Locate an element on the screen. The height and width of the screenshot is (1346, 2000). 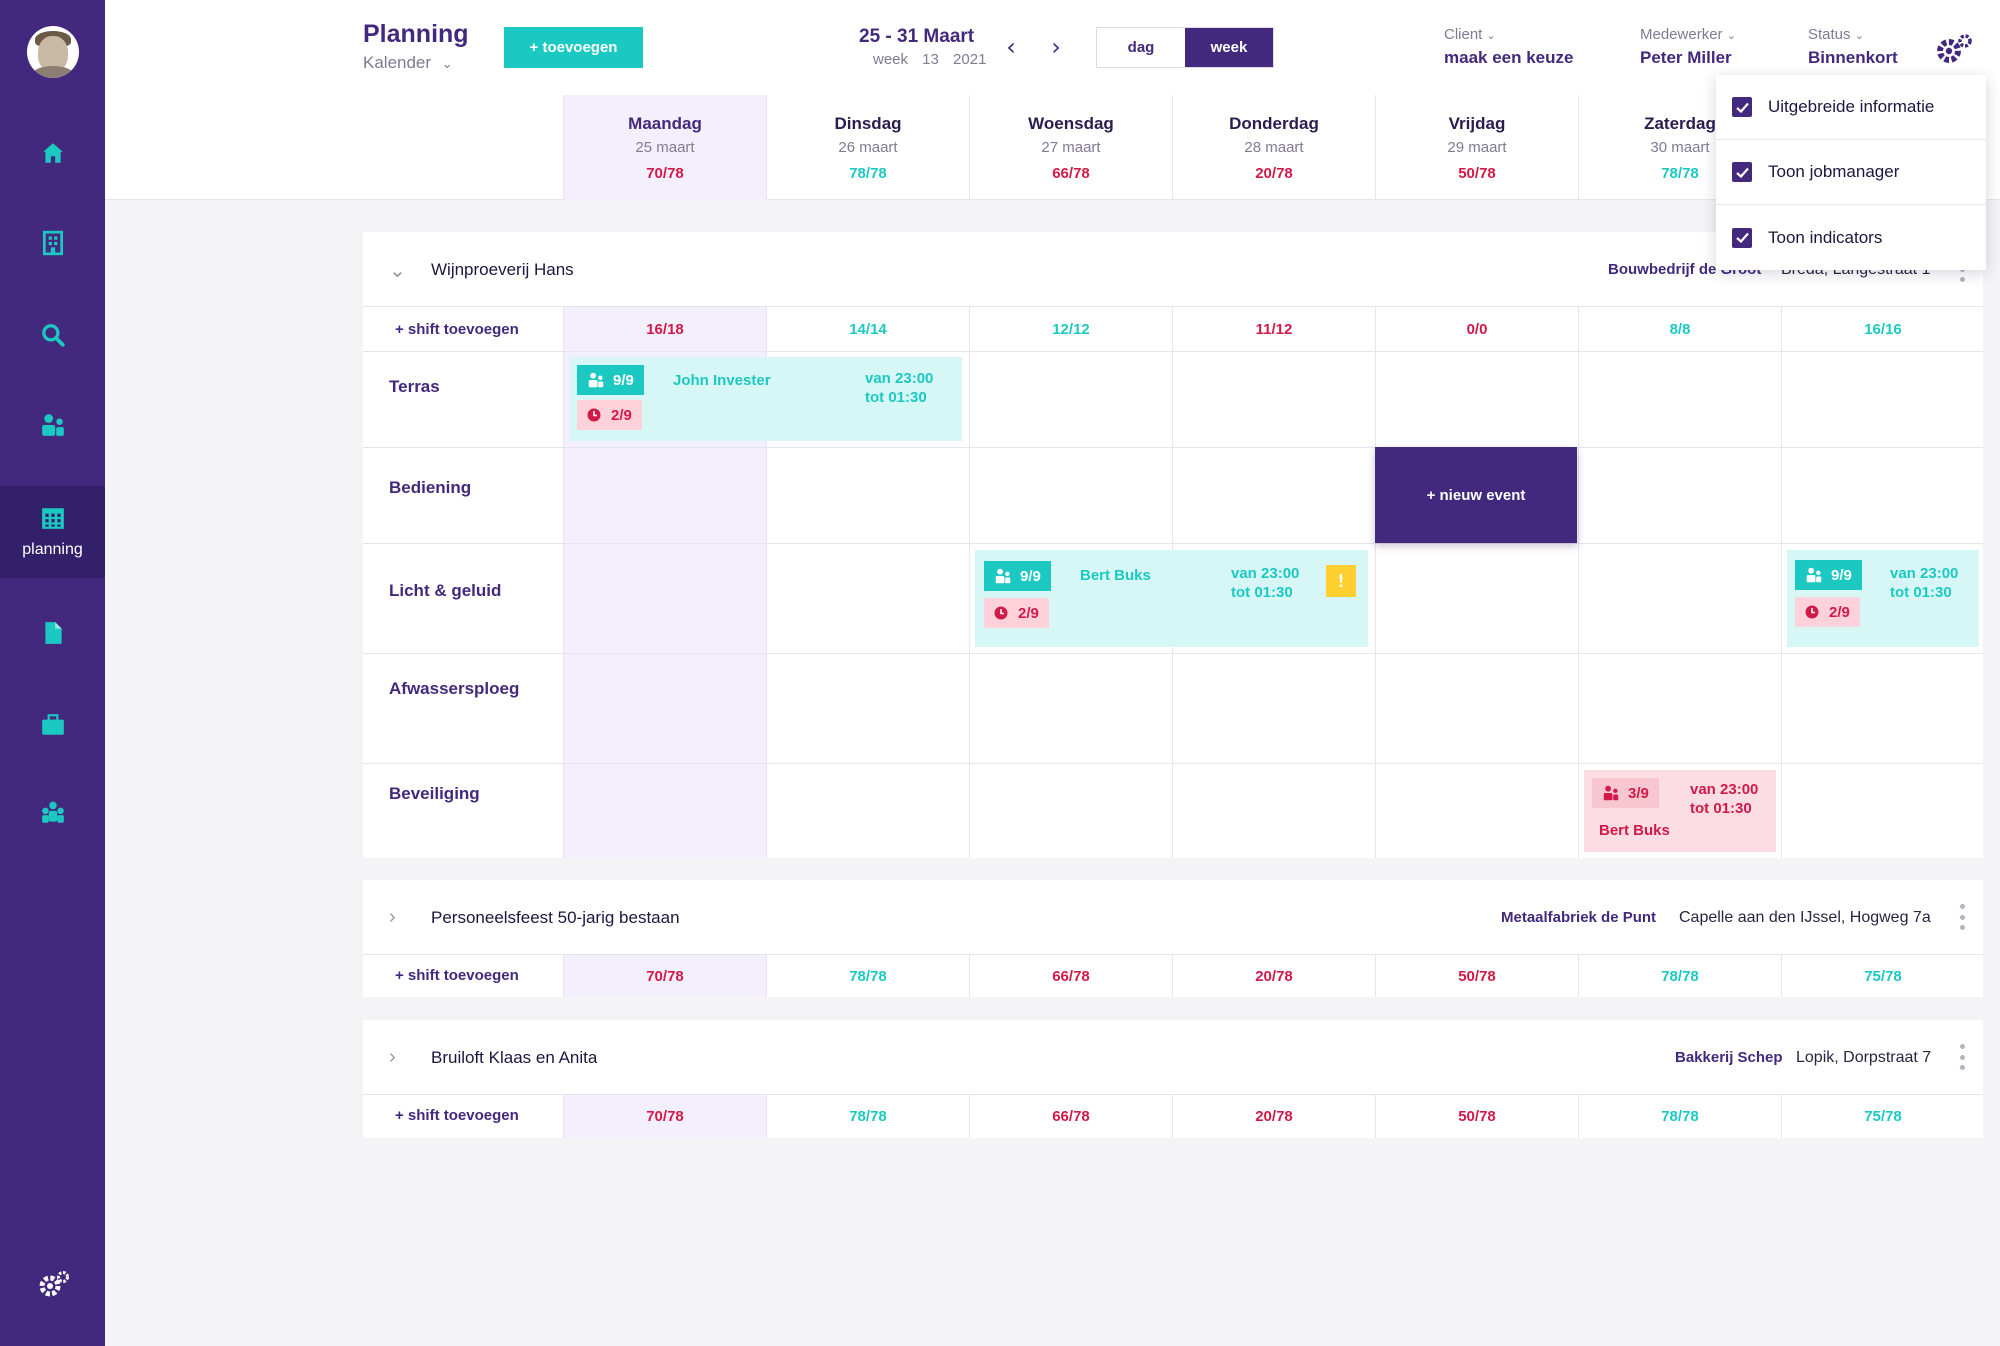
nav-home is located at coordinates (52, 153).